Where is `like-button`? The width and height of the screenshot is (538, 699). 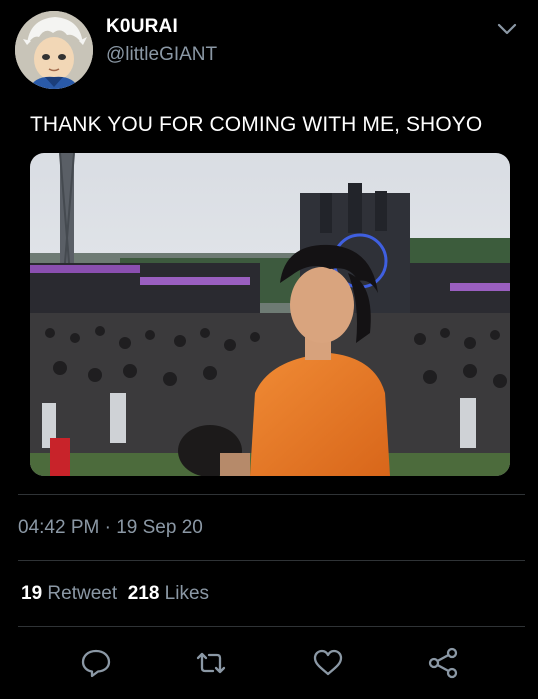
like-button is located at coordinates (328, 663).